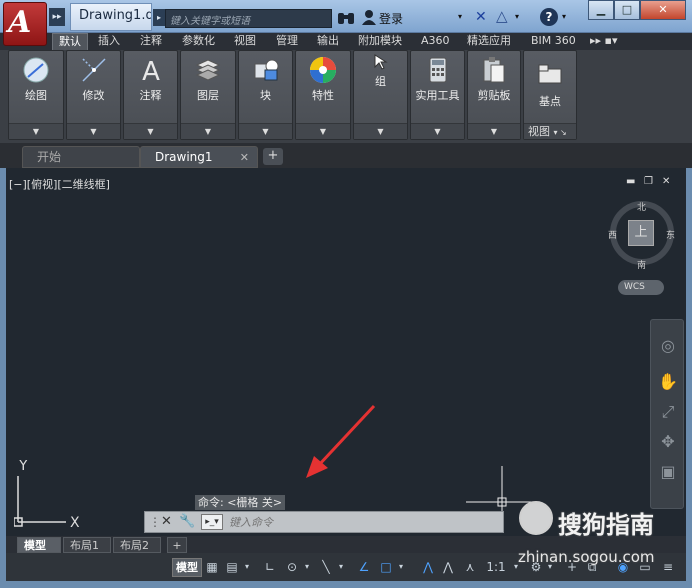  What do you see at coordinates (670, 234) in the screenshot?
I see `compass-east: 东` at bounding box center [670, 234].